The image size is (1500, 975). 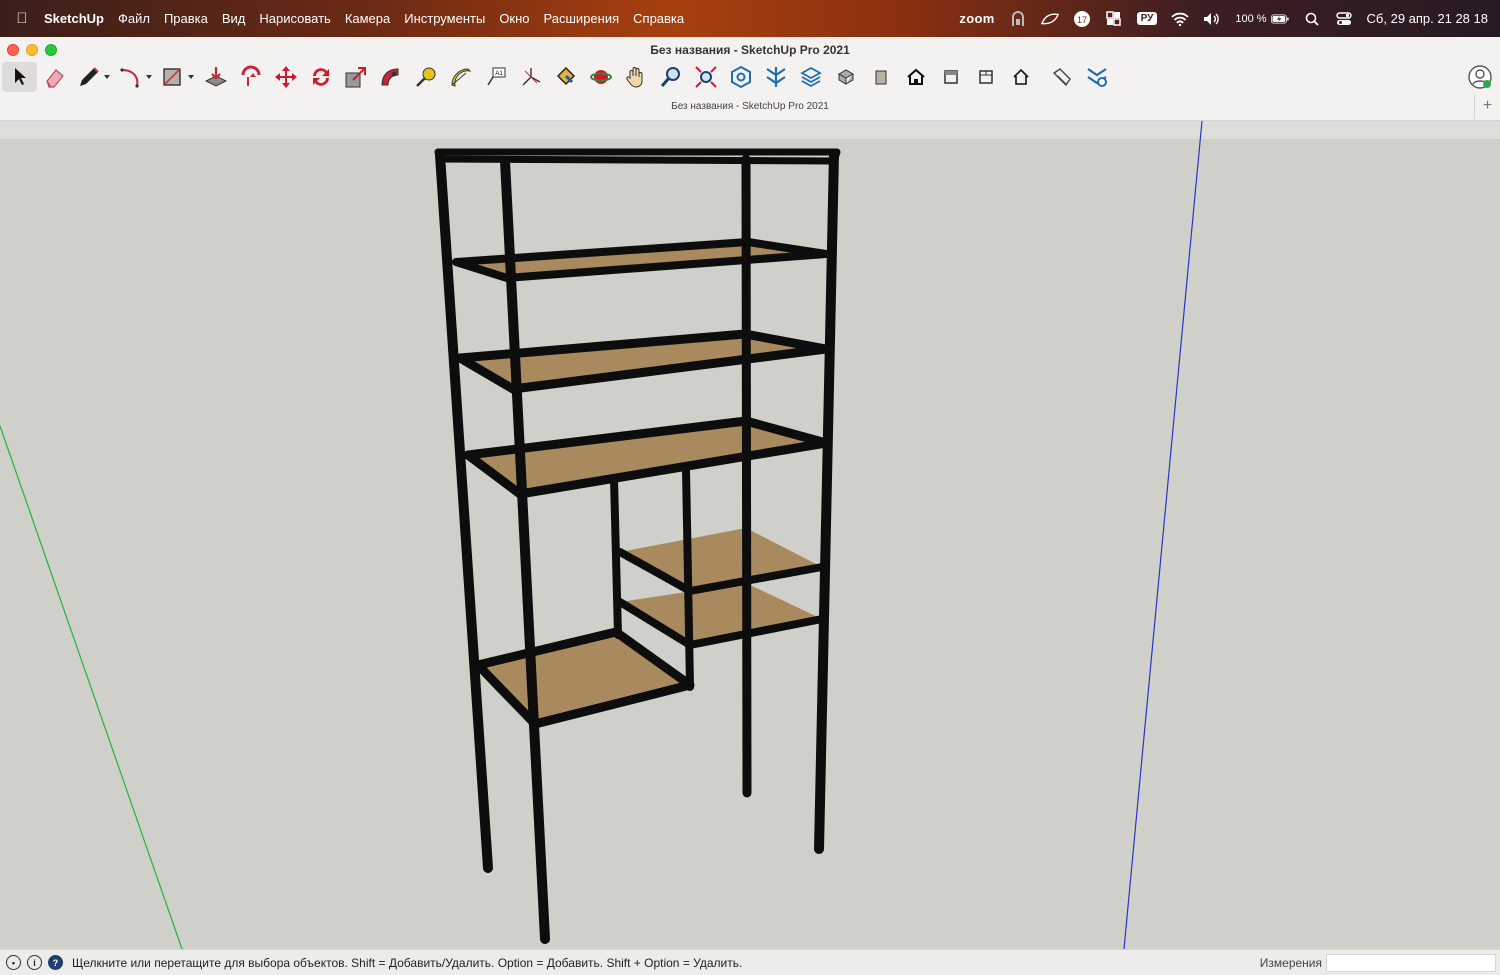 I want to click on control-center-icon, so click(x=1344, y=19).